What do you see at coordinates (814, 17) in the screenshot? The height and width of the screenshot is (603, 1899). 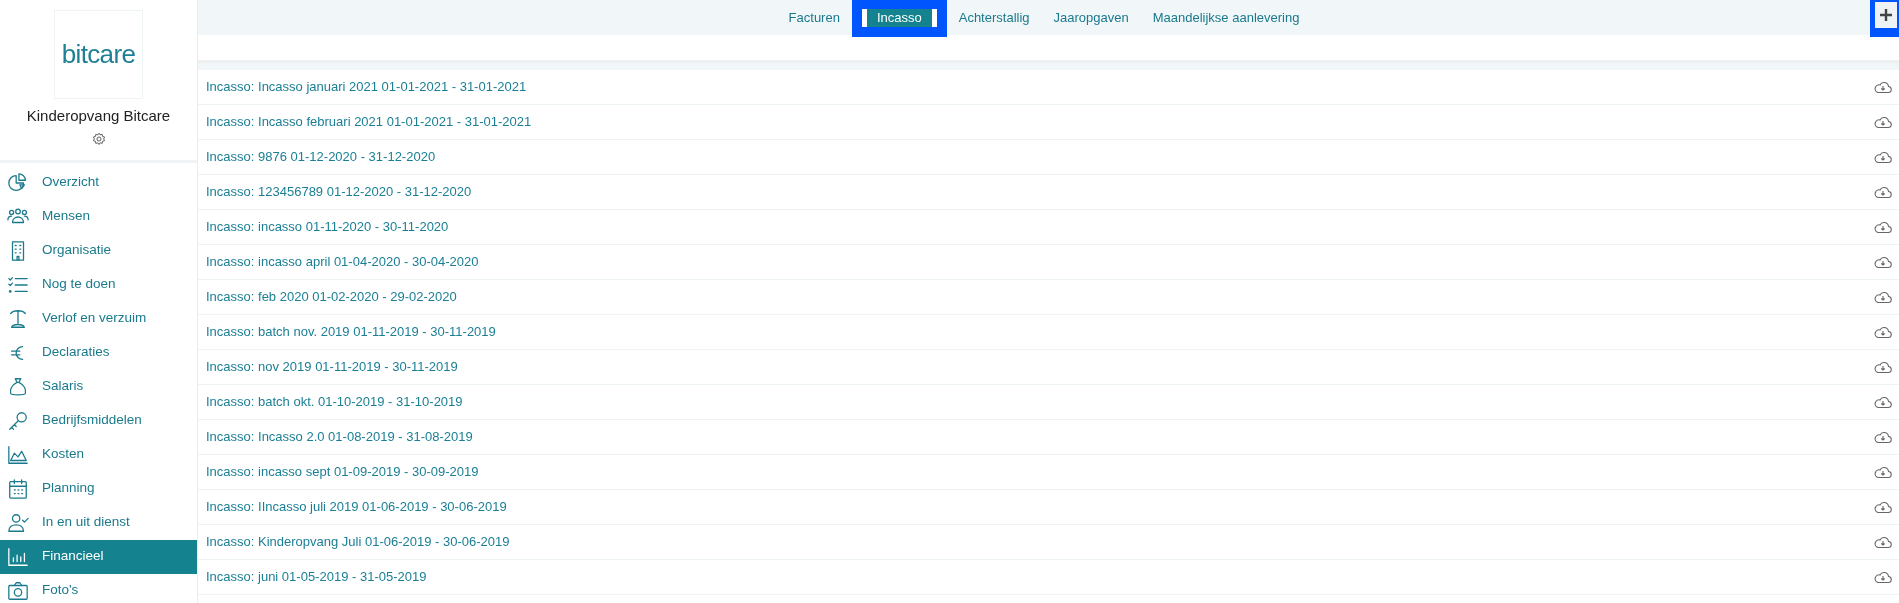 I see `tab: Facturen` at bounding box center [814, 17].